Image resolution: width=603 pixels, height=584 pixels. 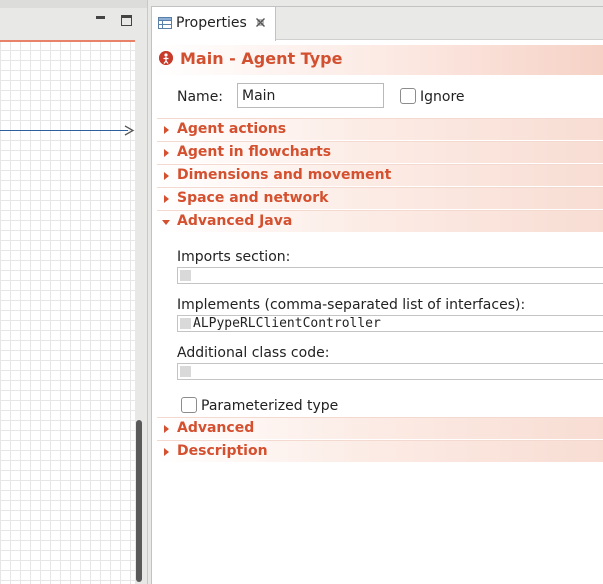 I want to click on section-label: Space and network, so click(x=253, y=198).